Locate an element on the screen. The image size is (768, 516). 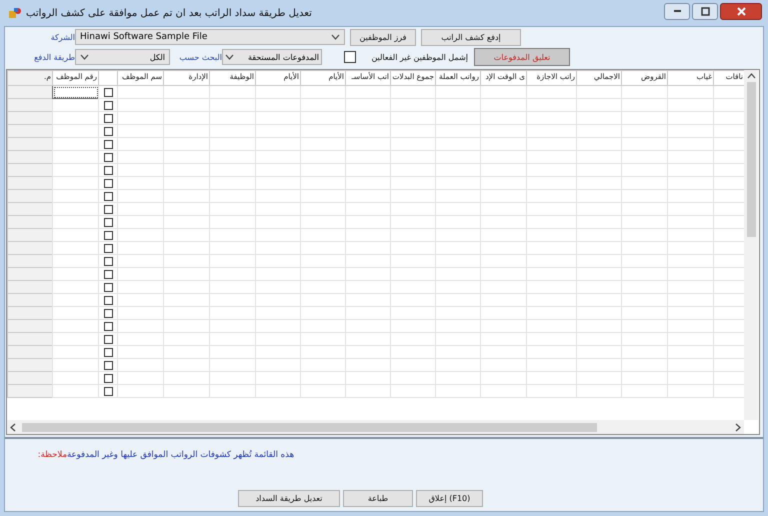
scroll-right-icon is located at coordinates (738, 427).